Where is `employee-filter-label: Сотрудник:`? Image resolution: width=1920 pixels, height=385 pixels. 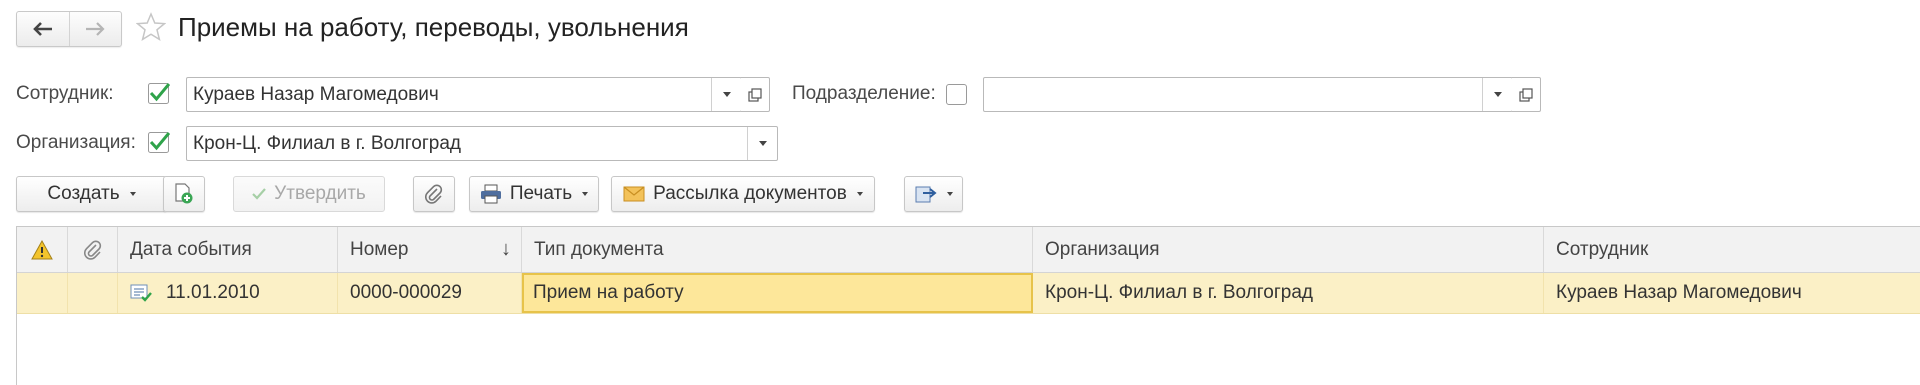
employee-filter-label: Сотрудник: is located at coordinates (65, 93).